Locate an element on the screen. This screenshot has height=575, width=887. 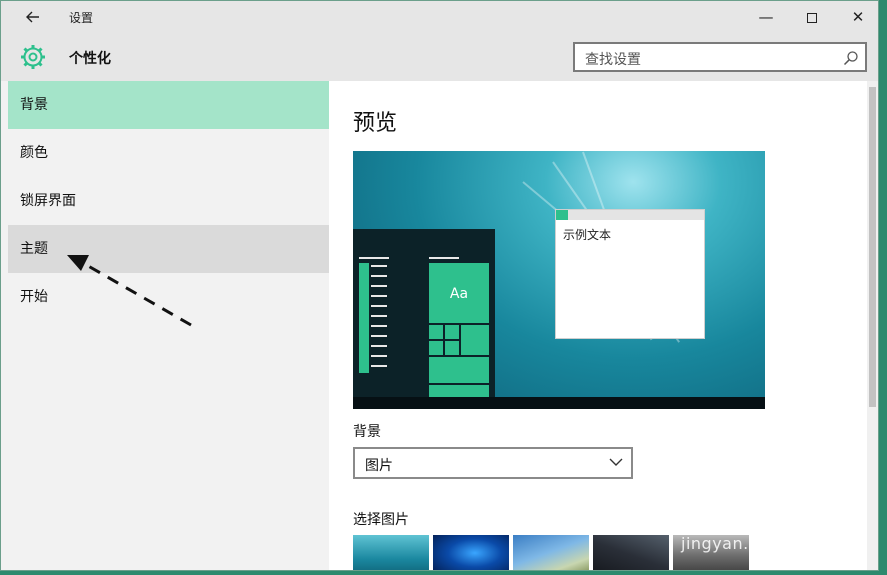
maximize-icon is located at coordinates (812, 17).